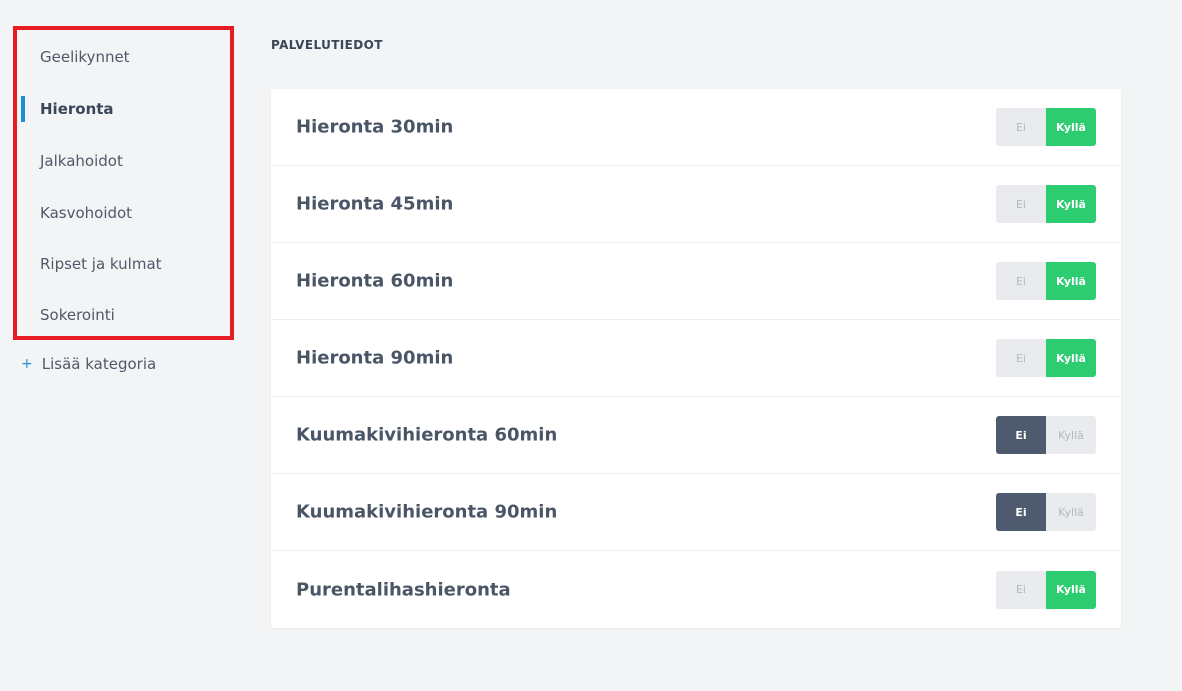 The width and height of the screenshot is (1182, 691). I want to click on service-name: Kuumakivihieronta 90min, so click(427, 512).